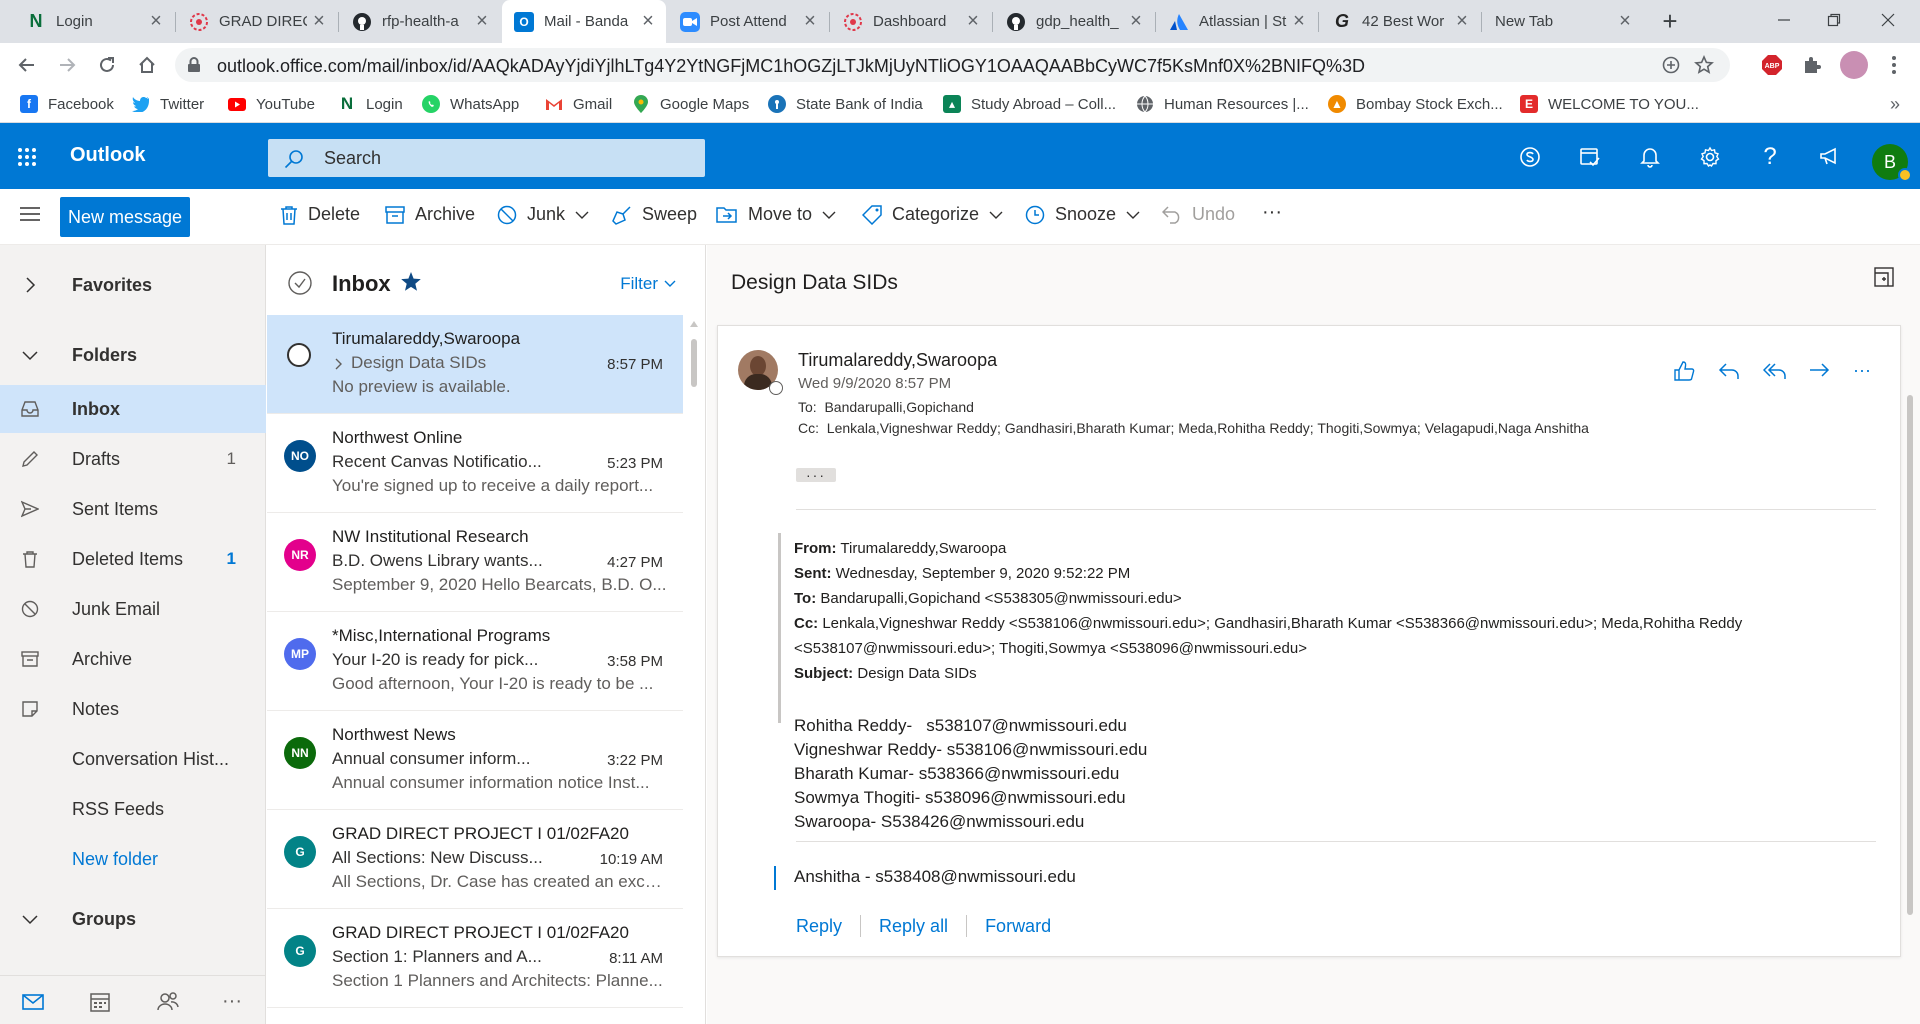  What do you see at coordinates (27, 65) in the screenshot?
I see `back-arrow-icon` at bounding box center [27, 65].